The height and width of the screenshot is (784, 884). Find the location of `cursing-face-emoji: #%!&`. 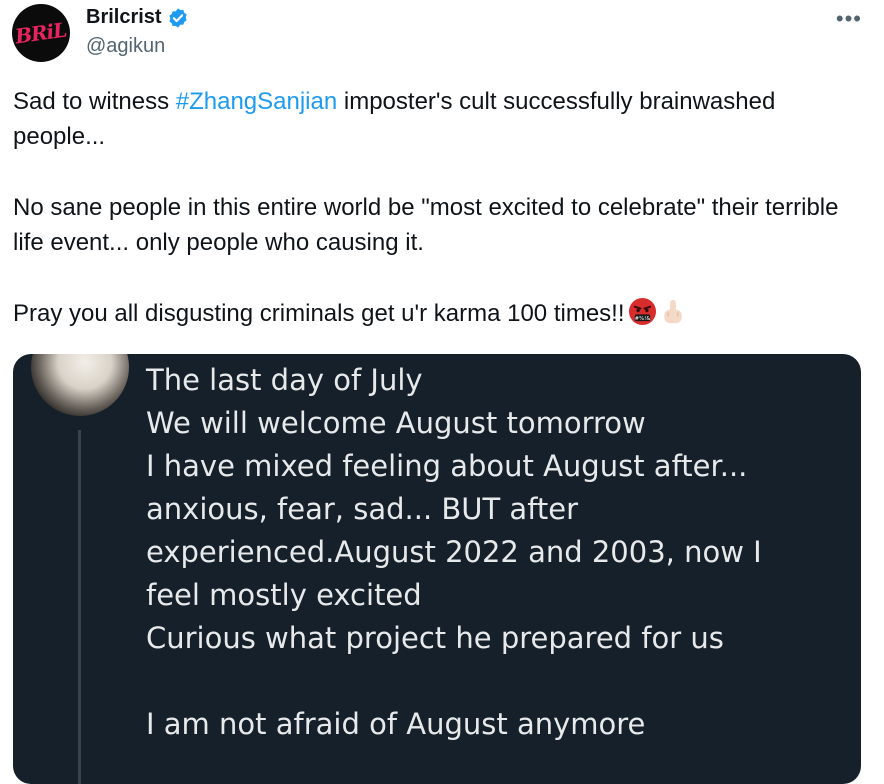

cursing-face-emoji: #%!& is located at coordinates (642, 316).